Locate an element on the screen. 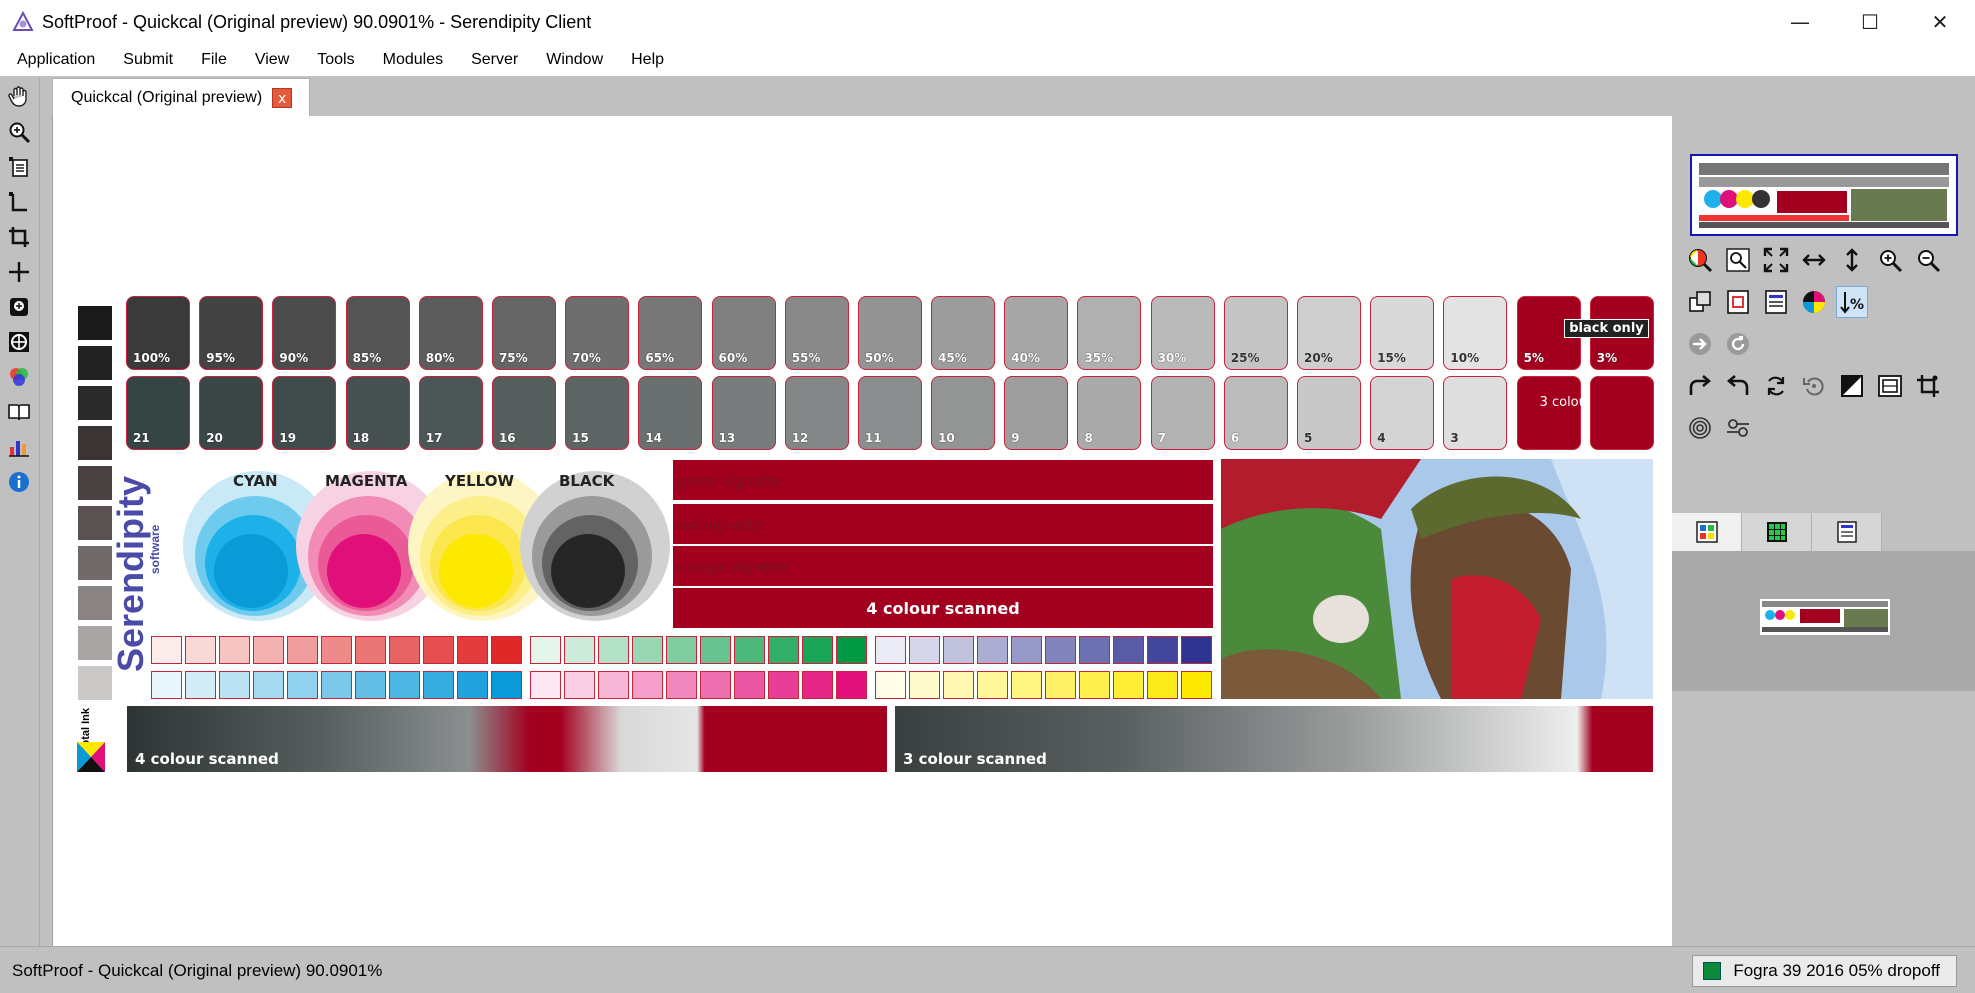 The image size is (1975, 993). menu-help: Help is located at coordinates (647, 60).